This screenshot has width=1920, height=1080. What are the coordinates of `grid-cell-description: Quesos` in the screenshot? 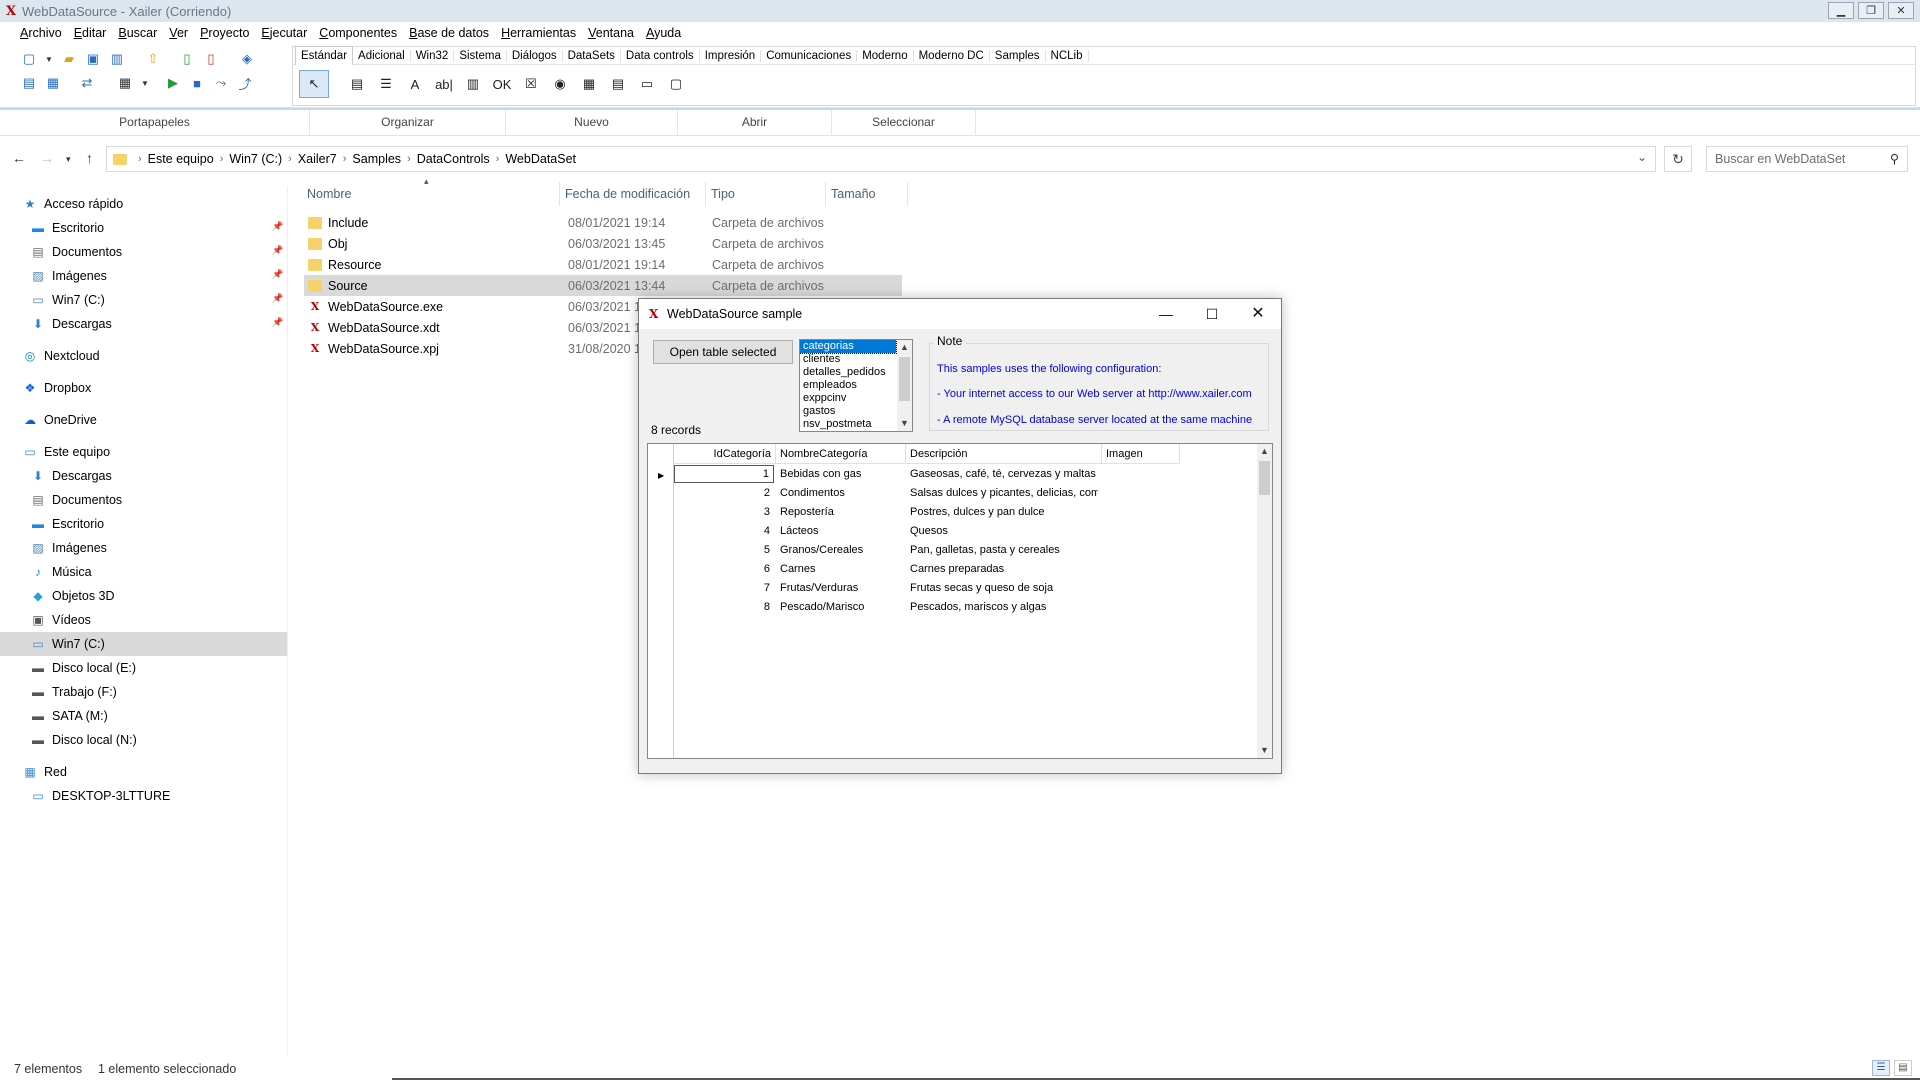 It's located at (1004, 531).